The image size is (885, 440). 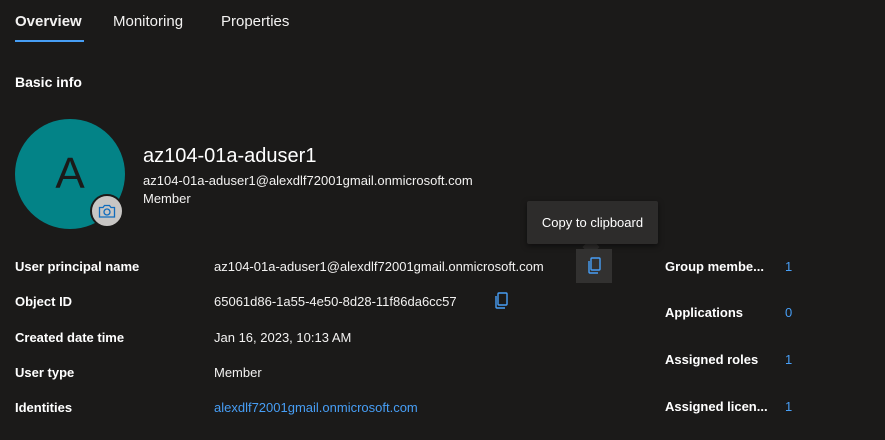 I want to click on tab-bar: Overview Monitoring Properties, so click(x=442, y=22).